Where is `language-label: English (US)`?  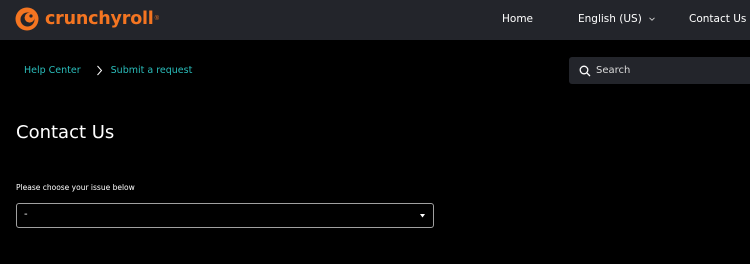
language-label: English (US) is located at coordinates (610, 19).